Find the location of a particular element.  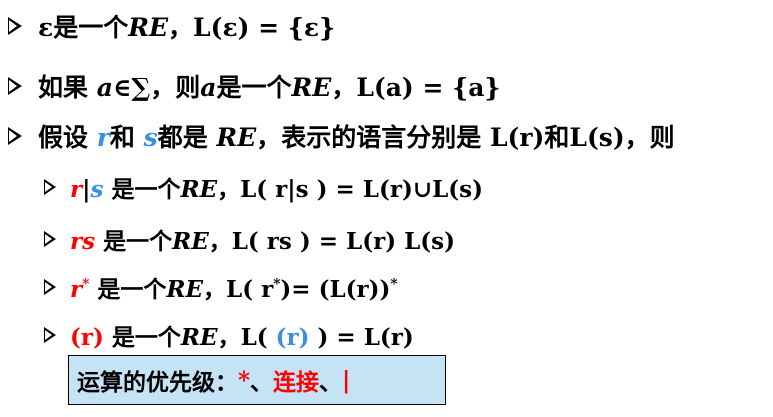

bullet-line-3: 假设 r和 s都是 RE，表示的语言分别是 L(r)和L(s)，则 is located at coordinates (341, 136).